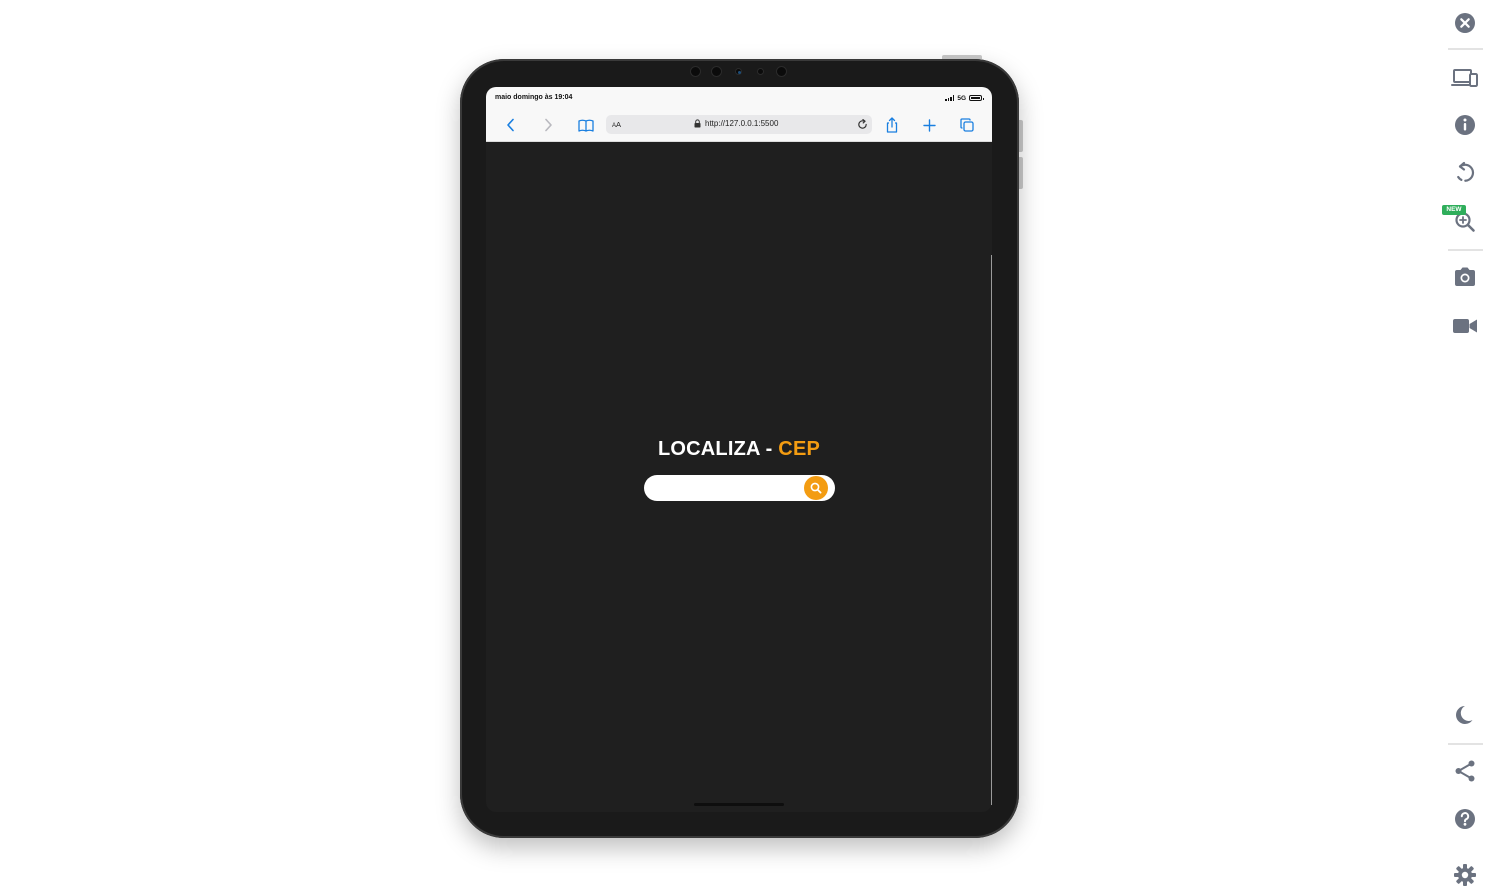  Describe the element at coordinates (799, 449) in the screenshot. I see `title-accent: CEP` at that location.